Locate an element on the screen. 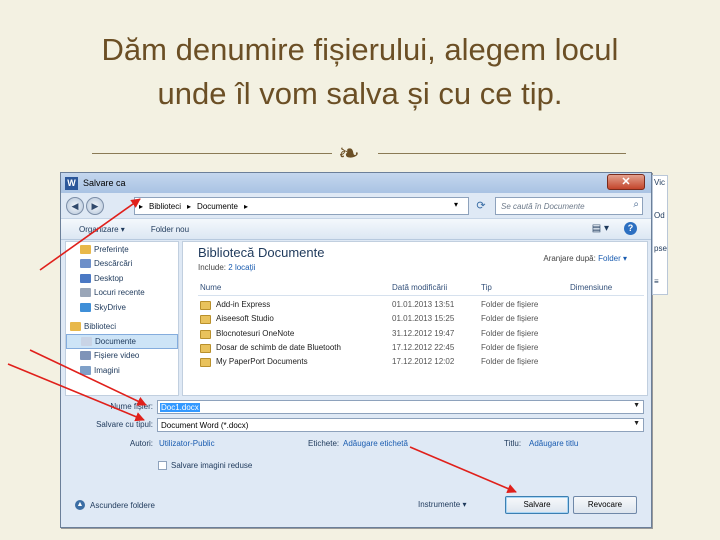 This screenshot has height=540, width=720. sidebar-item-label: Locuri recente is located at coordinates (119, 293).